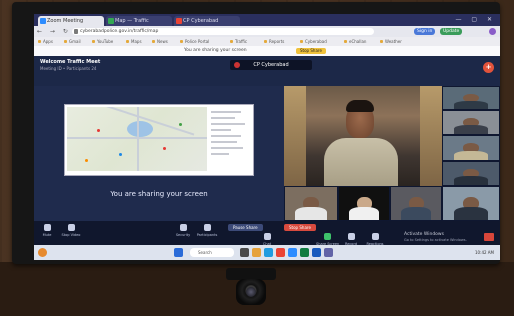 Image resolution: width=514 pixels, height=316 pixels. I want to click on stop-video-button: Stop Video, so click(71, 230).